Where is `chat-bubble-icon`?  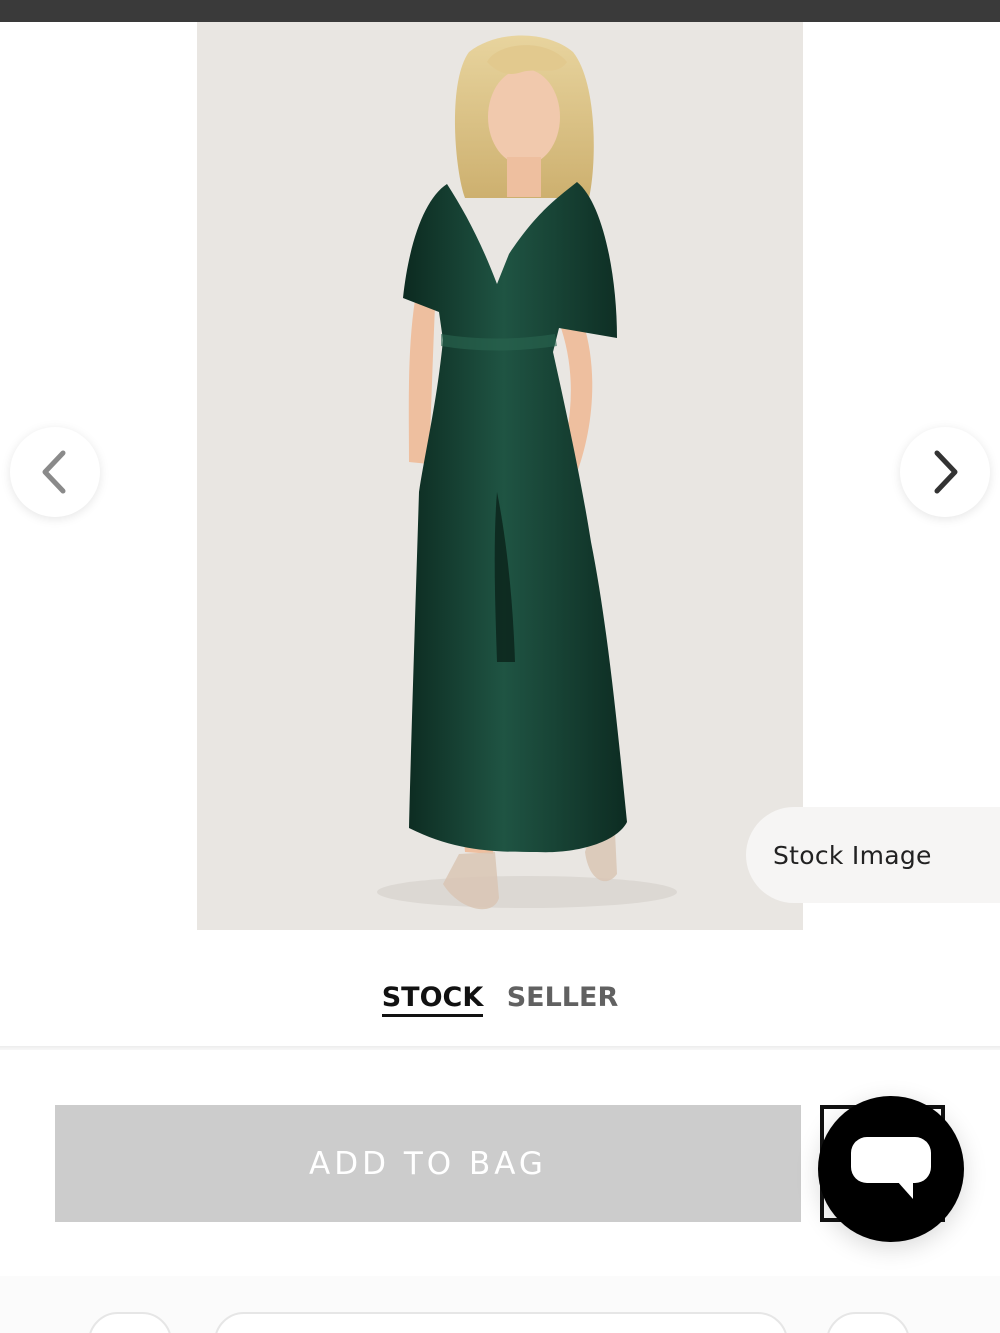
chat-bubble-icon is located at coordinates (891, 1168).